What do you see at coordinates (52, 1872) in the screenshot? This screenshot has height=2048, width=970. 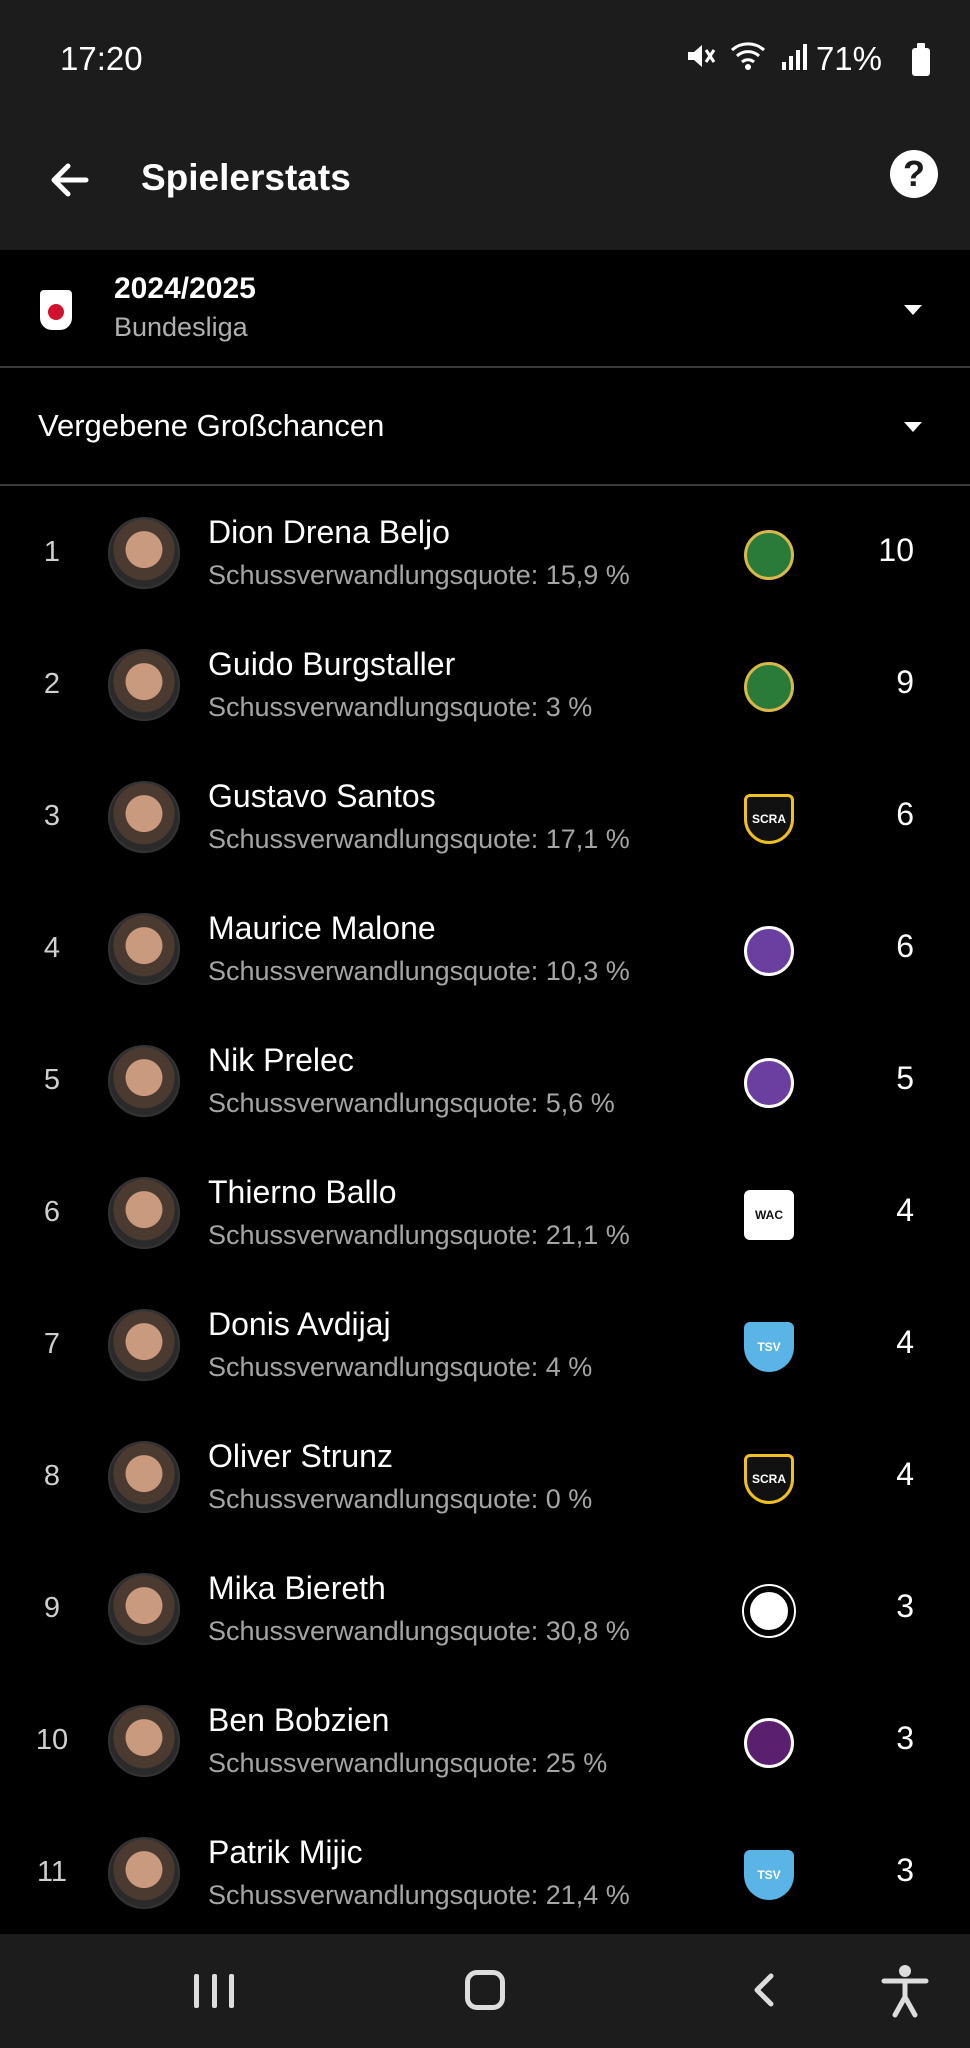 I see `player-rank: 11` at bounding box center [52, 1872].